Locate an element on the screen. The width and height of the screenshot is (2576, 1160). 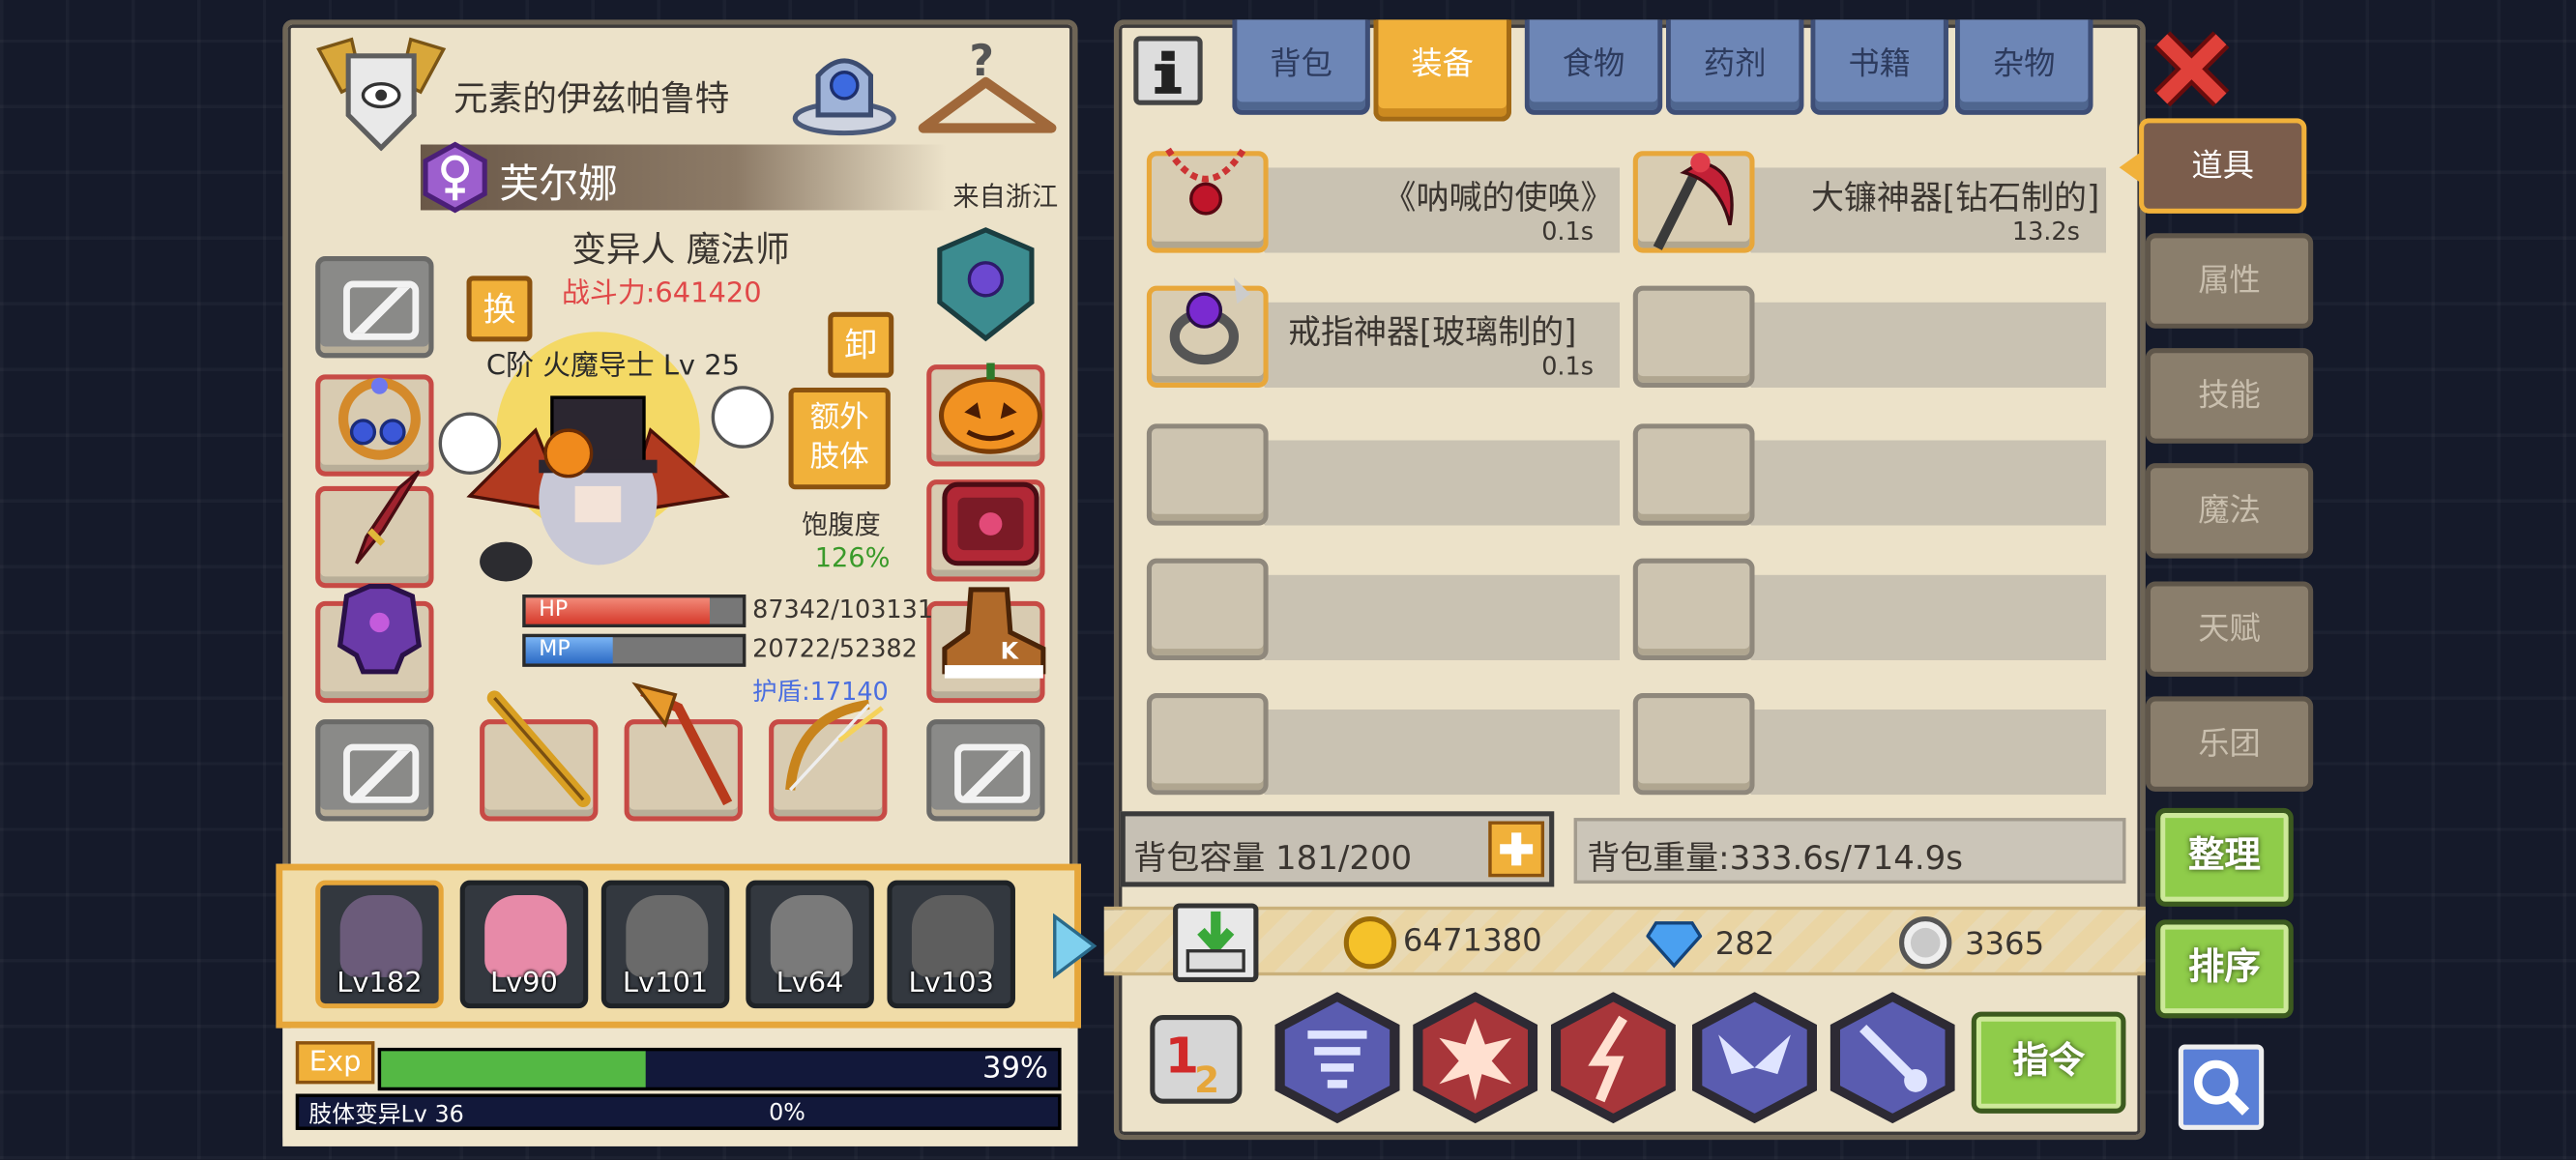
exp-bar-fill is located at coordinates (513, 1069).